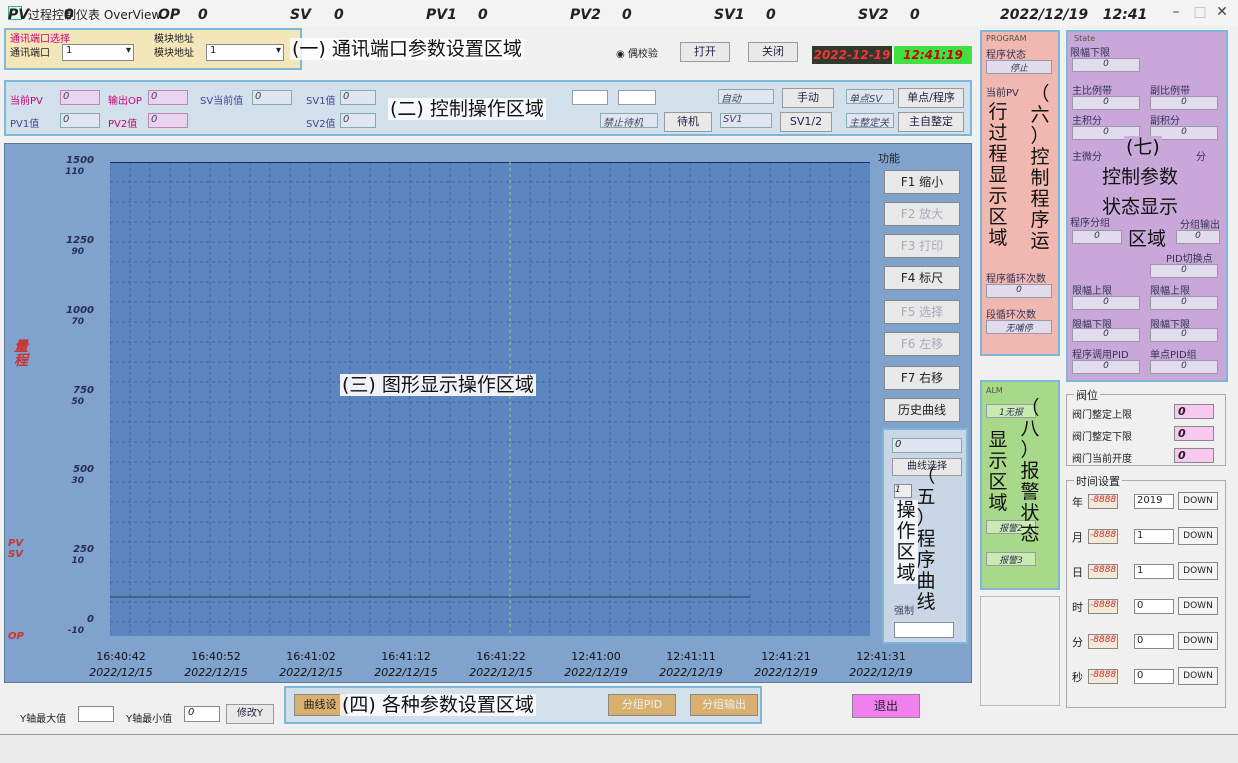 The height and width of the screenshot is (763, 1238). Describe the element at coordinates (321, 124) in the screenshot. I see `sv2-label: SV2值` at that location.